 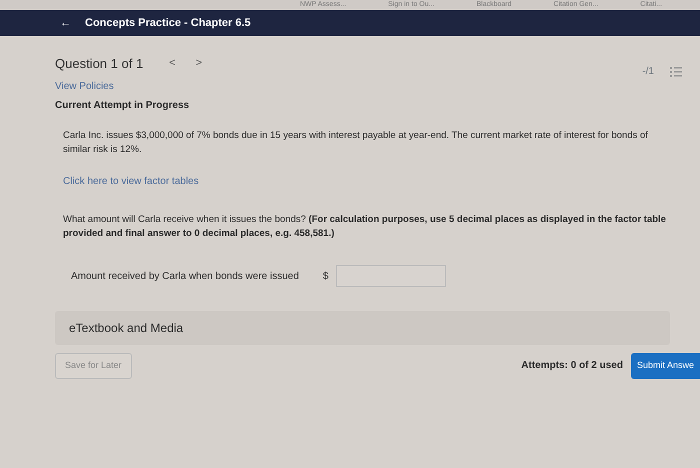 What do you see at coordinates (364, 226) in the screenshot?
I see `question-text: What amount will Carla receive when it issues the bonds? (For calculation purposes, use 5 decimal places as displayed in the factor table provided and final answer to 0 decimal places, e.g. 458,581.)` at bounding box center [364, 226].